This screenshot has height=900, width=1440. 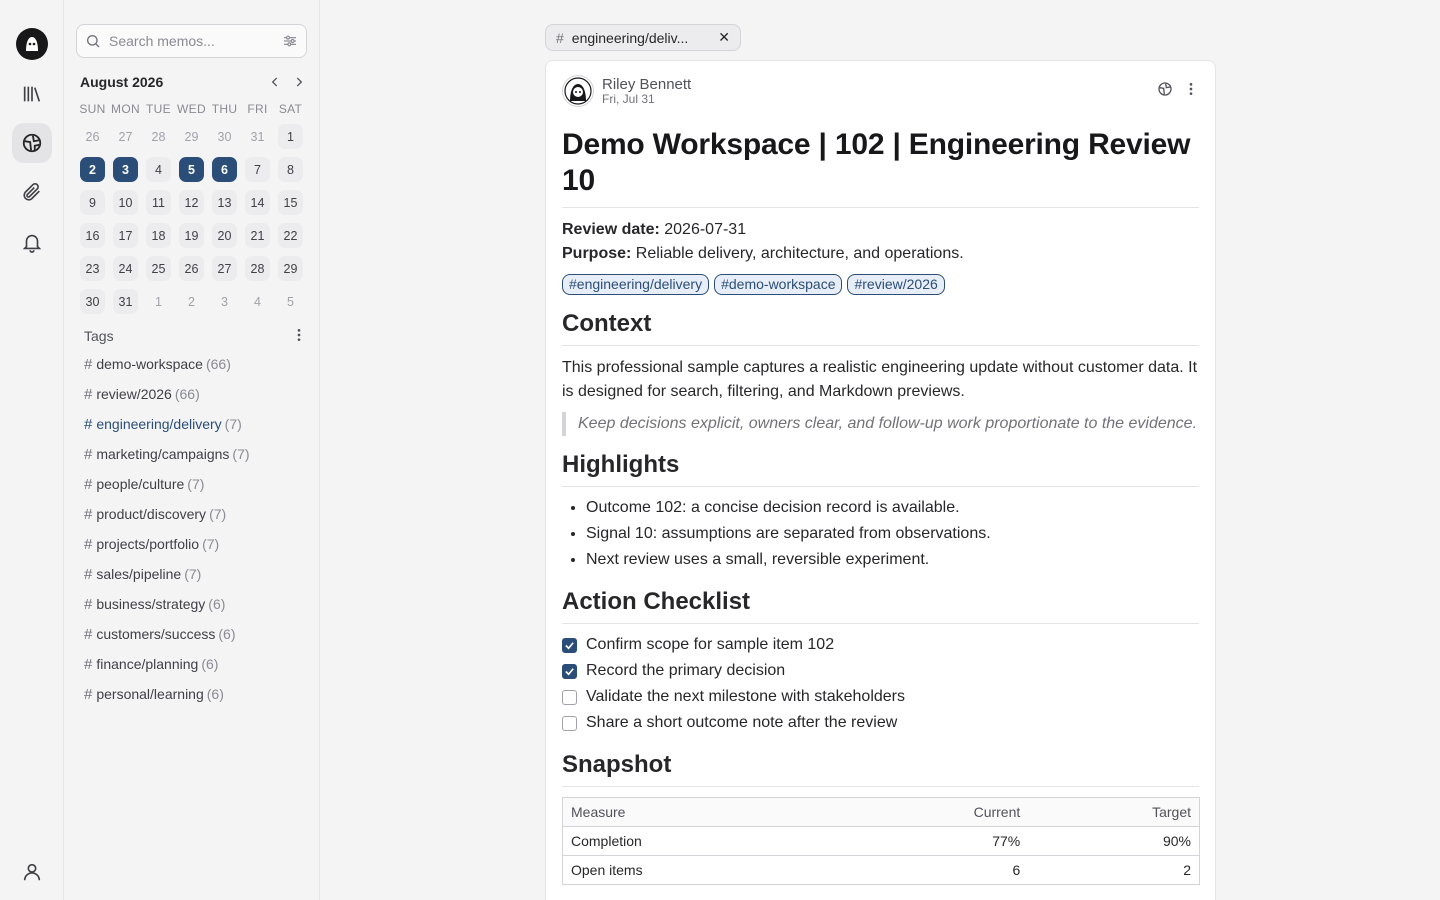 What do you see at coordinates (896, 284) in the screenshot?
I see `memo-tag-pill: #review/2026` at bounding box center [896, 284].